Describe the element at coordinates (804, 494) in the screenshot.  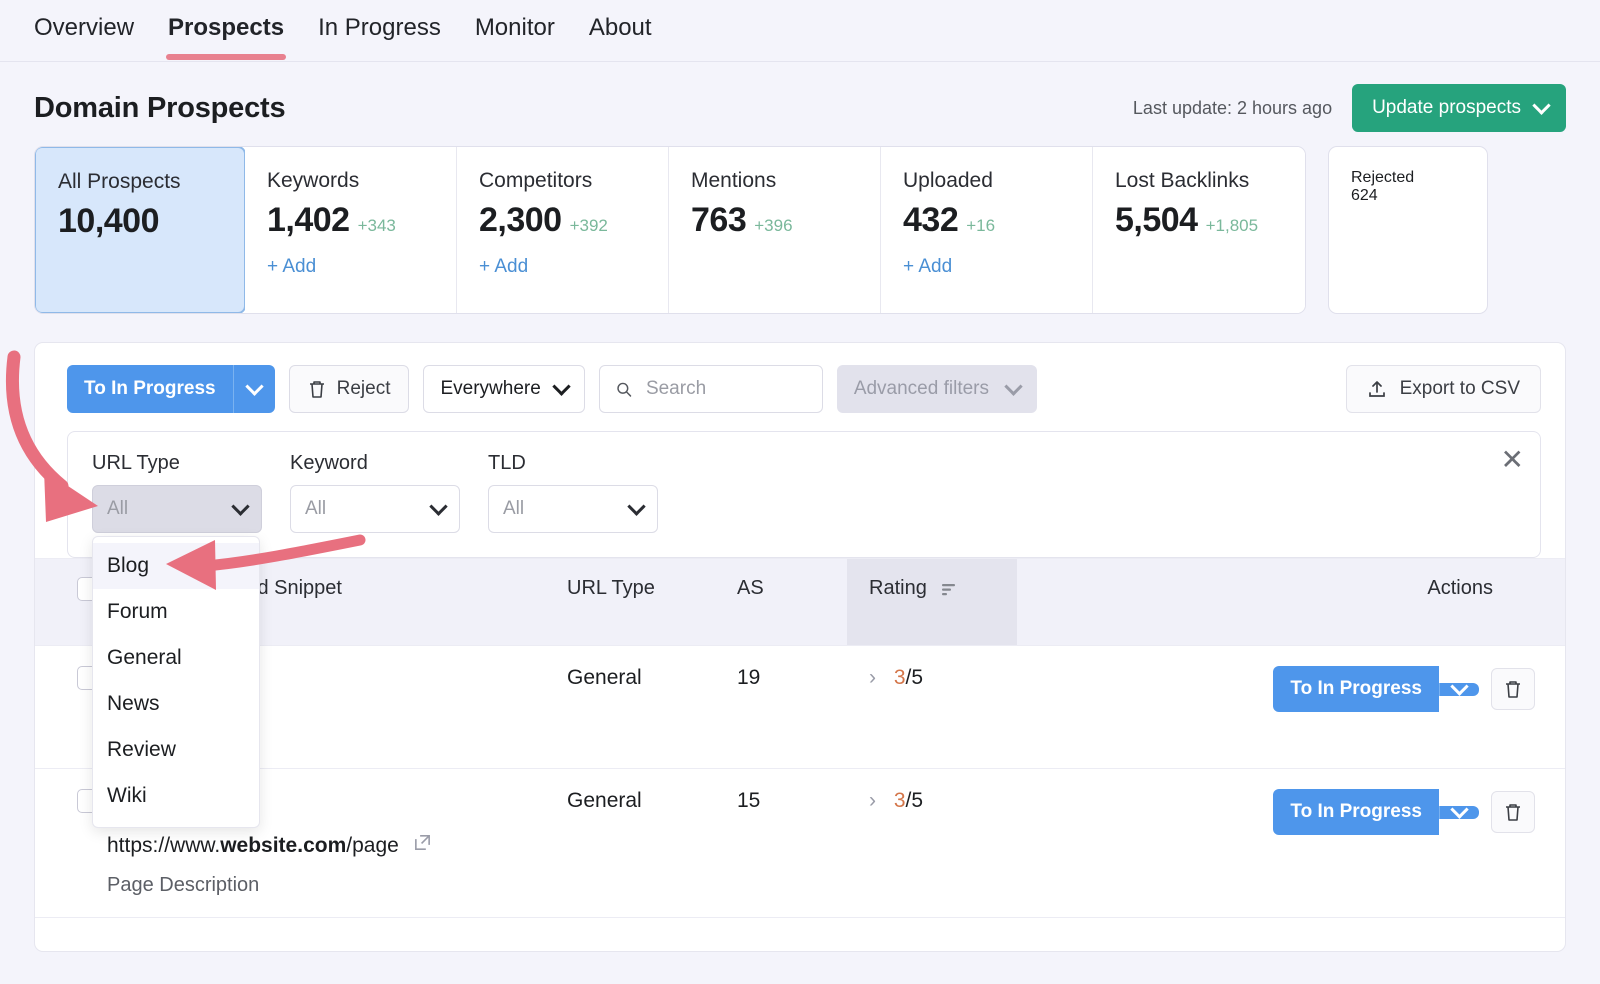
I see `filter-bar: URL Type All Keyword All TLD All ✕` at that location.